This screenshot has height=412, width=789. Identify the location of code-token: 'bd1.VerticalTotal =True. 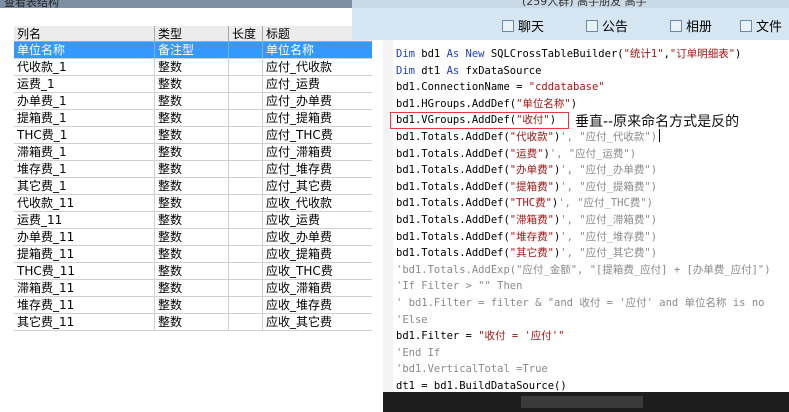
(472, 369).